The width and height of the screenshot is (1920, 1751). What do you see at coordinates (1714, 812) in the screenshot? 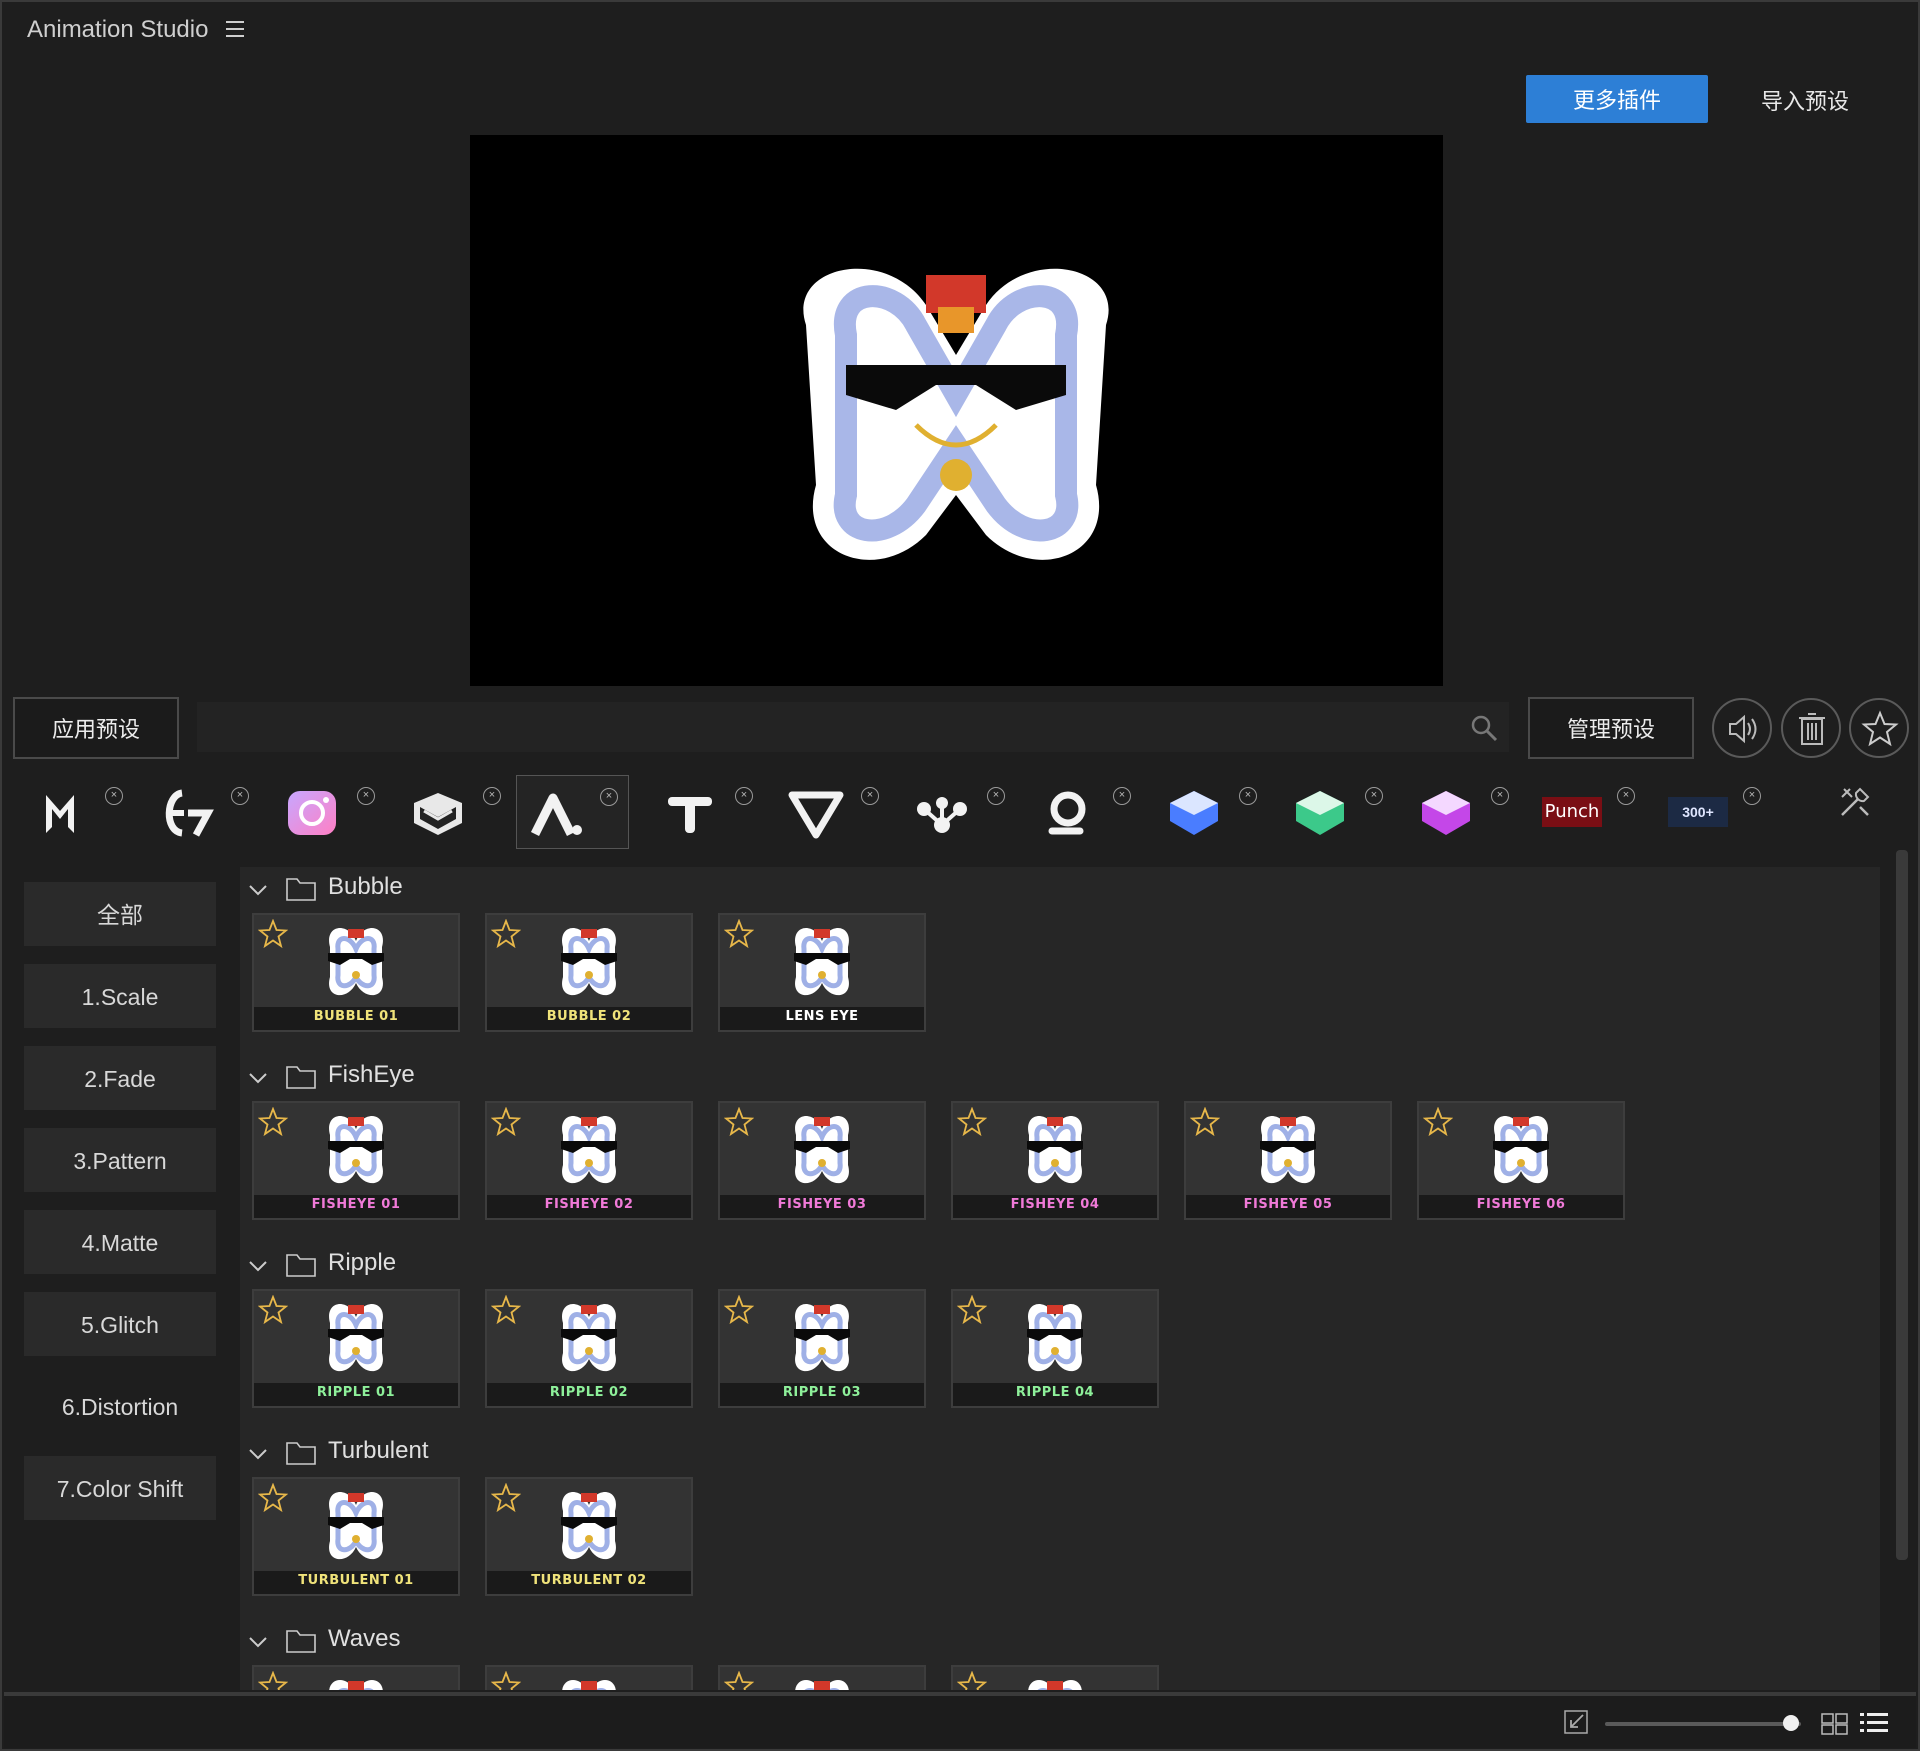
I see `plugin-tab-banner: 300+ ×` at bounding box center [1714, 812].